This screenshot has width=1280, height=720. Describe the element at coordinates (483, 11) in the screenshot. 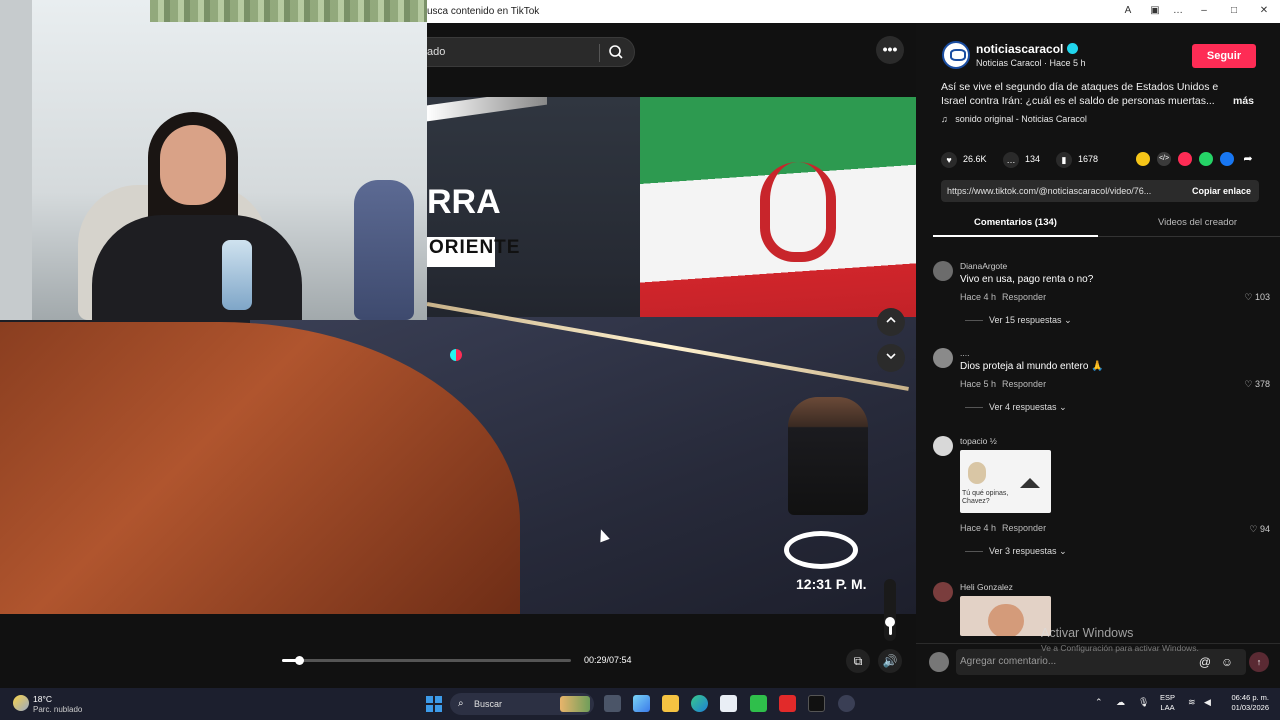

I see `window-title: usca contenido en TikTok` at that location.